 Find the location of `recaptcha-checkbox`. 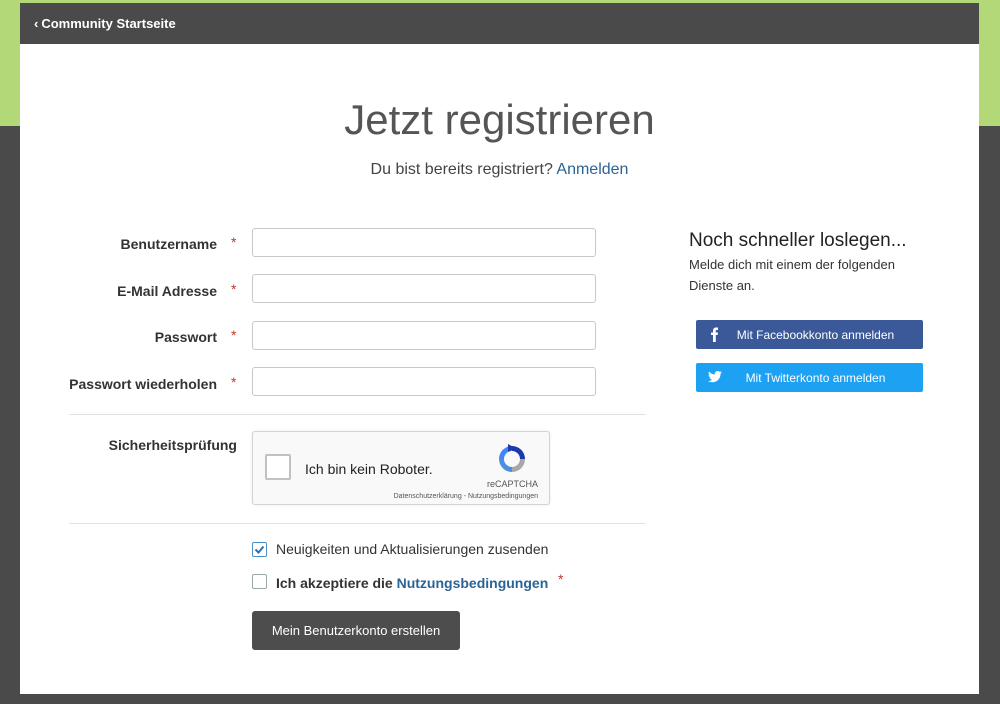

recaptcha-checkbox is located at coordinates (278, 467).